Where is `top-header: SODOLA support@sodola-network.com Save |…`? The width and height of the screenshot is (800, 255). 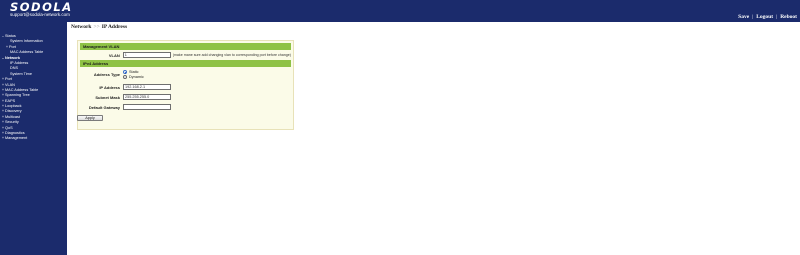
top-header: SODOLA support@sodola-network.com Save |… is located at coordinates (400, 11).